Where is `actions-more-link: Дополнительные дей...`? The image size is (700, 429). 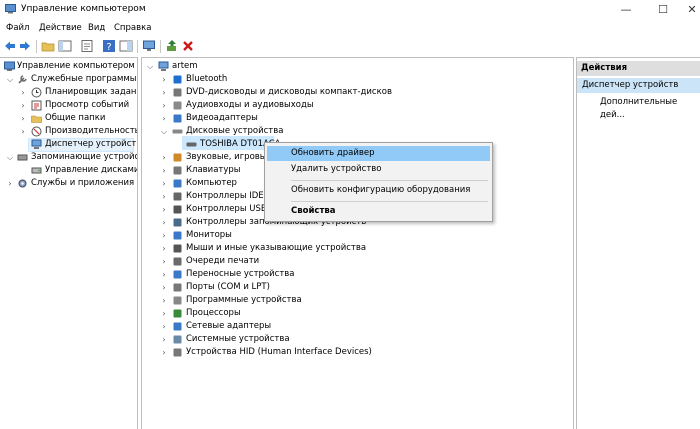
actions-more-link: Дополнительные дей... is located at coordinates (650, 109).